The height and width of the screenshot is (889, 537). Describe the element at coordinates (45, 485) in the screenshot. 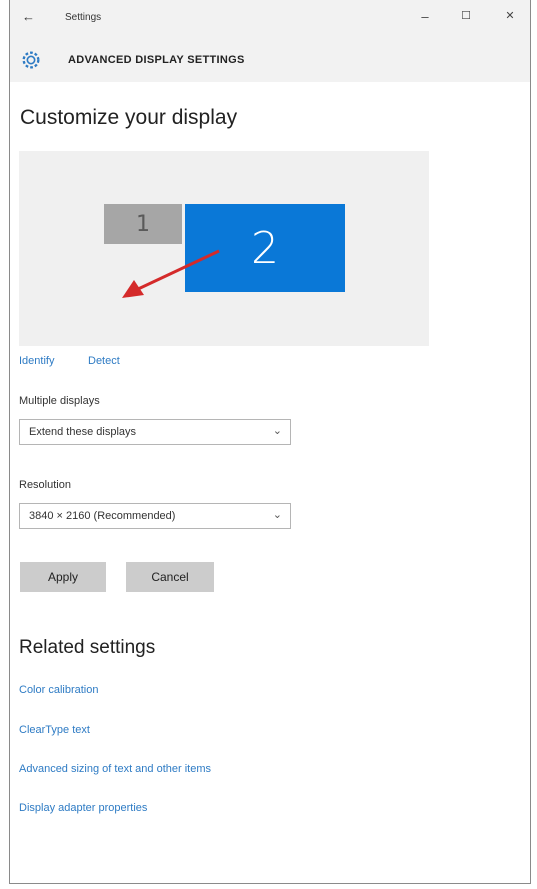

I see `resolution-label: Resolution` at that location.